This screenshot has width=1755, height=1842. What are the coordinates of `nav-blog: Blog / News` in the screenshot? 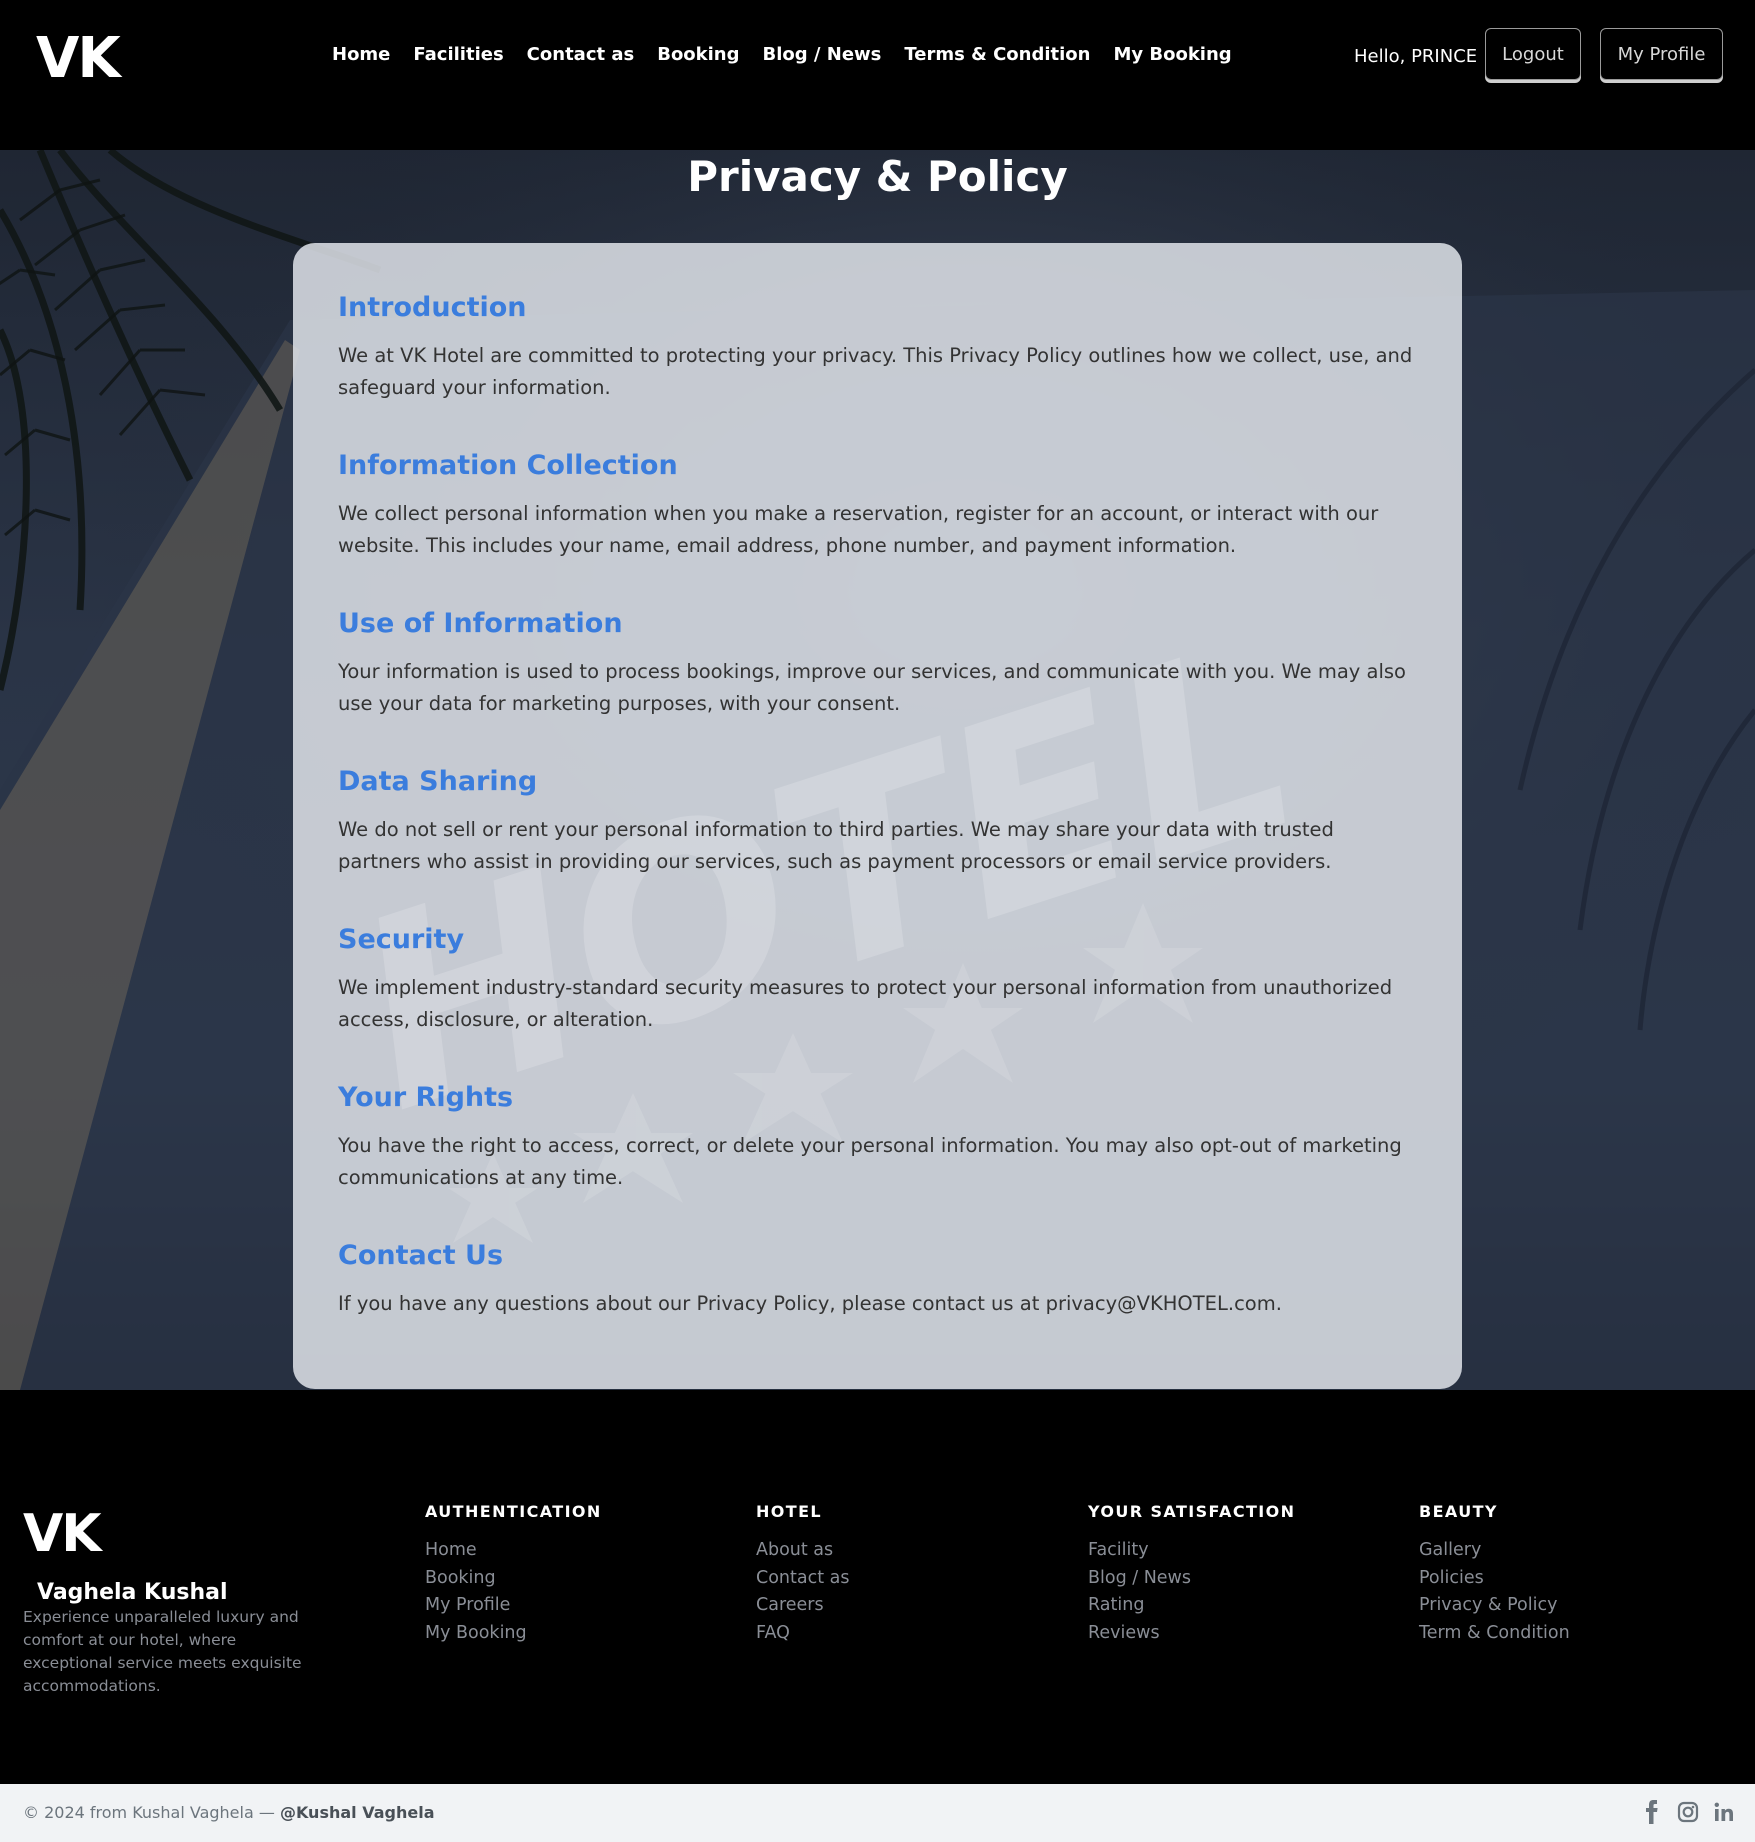 It's located at (822, 54).